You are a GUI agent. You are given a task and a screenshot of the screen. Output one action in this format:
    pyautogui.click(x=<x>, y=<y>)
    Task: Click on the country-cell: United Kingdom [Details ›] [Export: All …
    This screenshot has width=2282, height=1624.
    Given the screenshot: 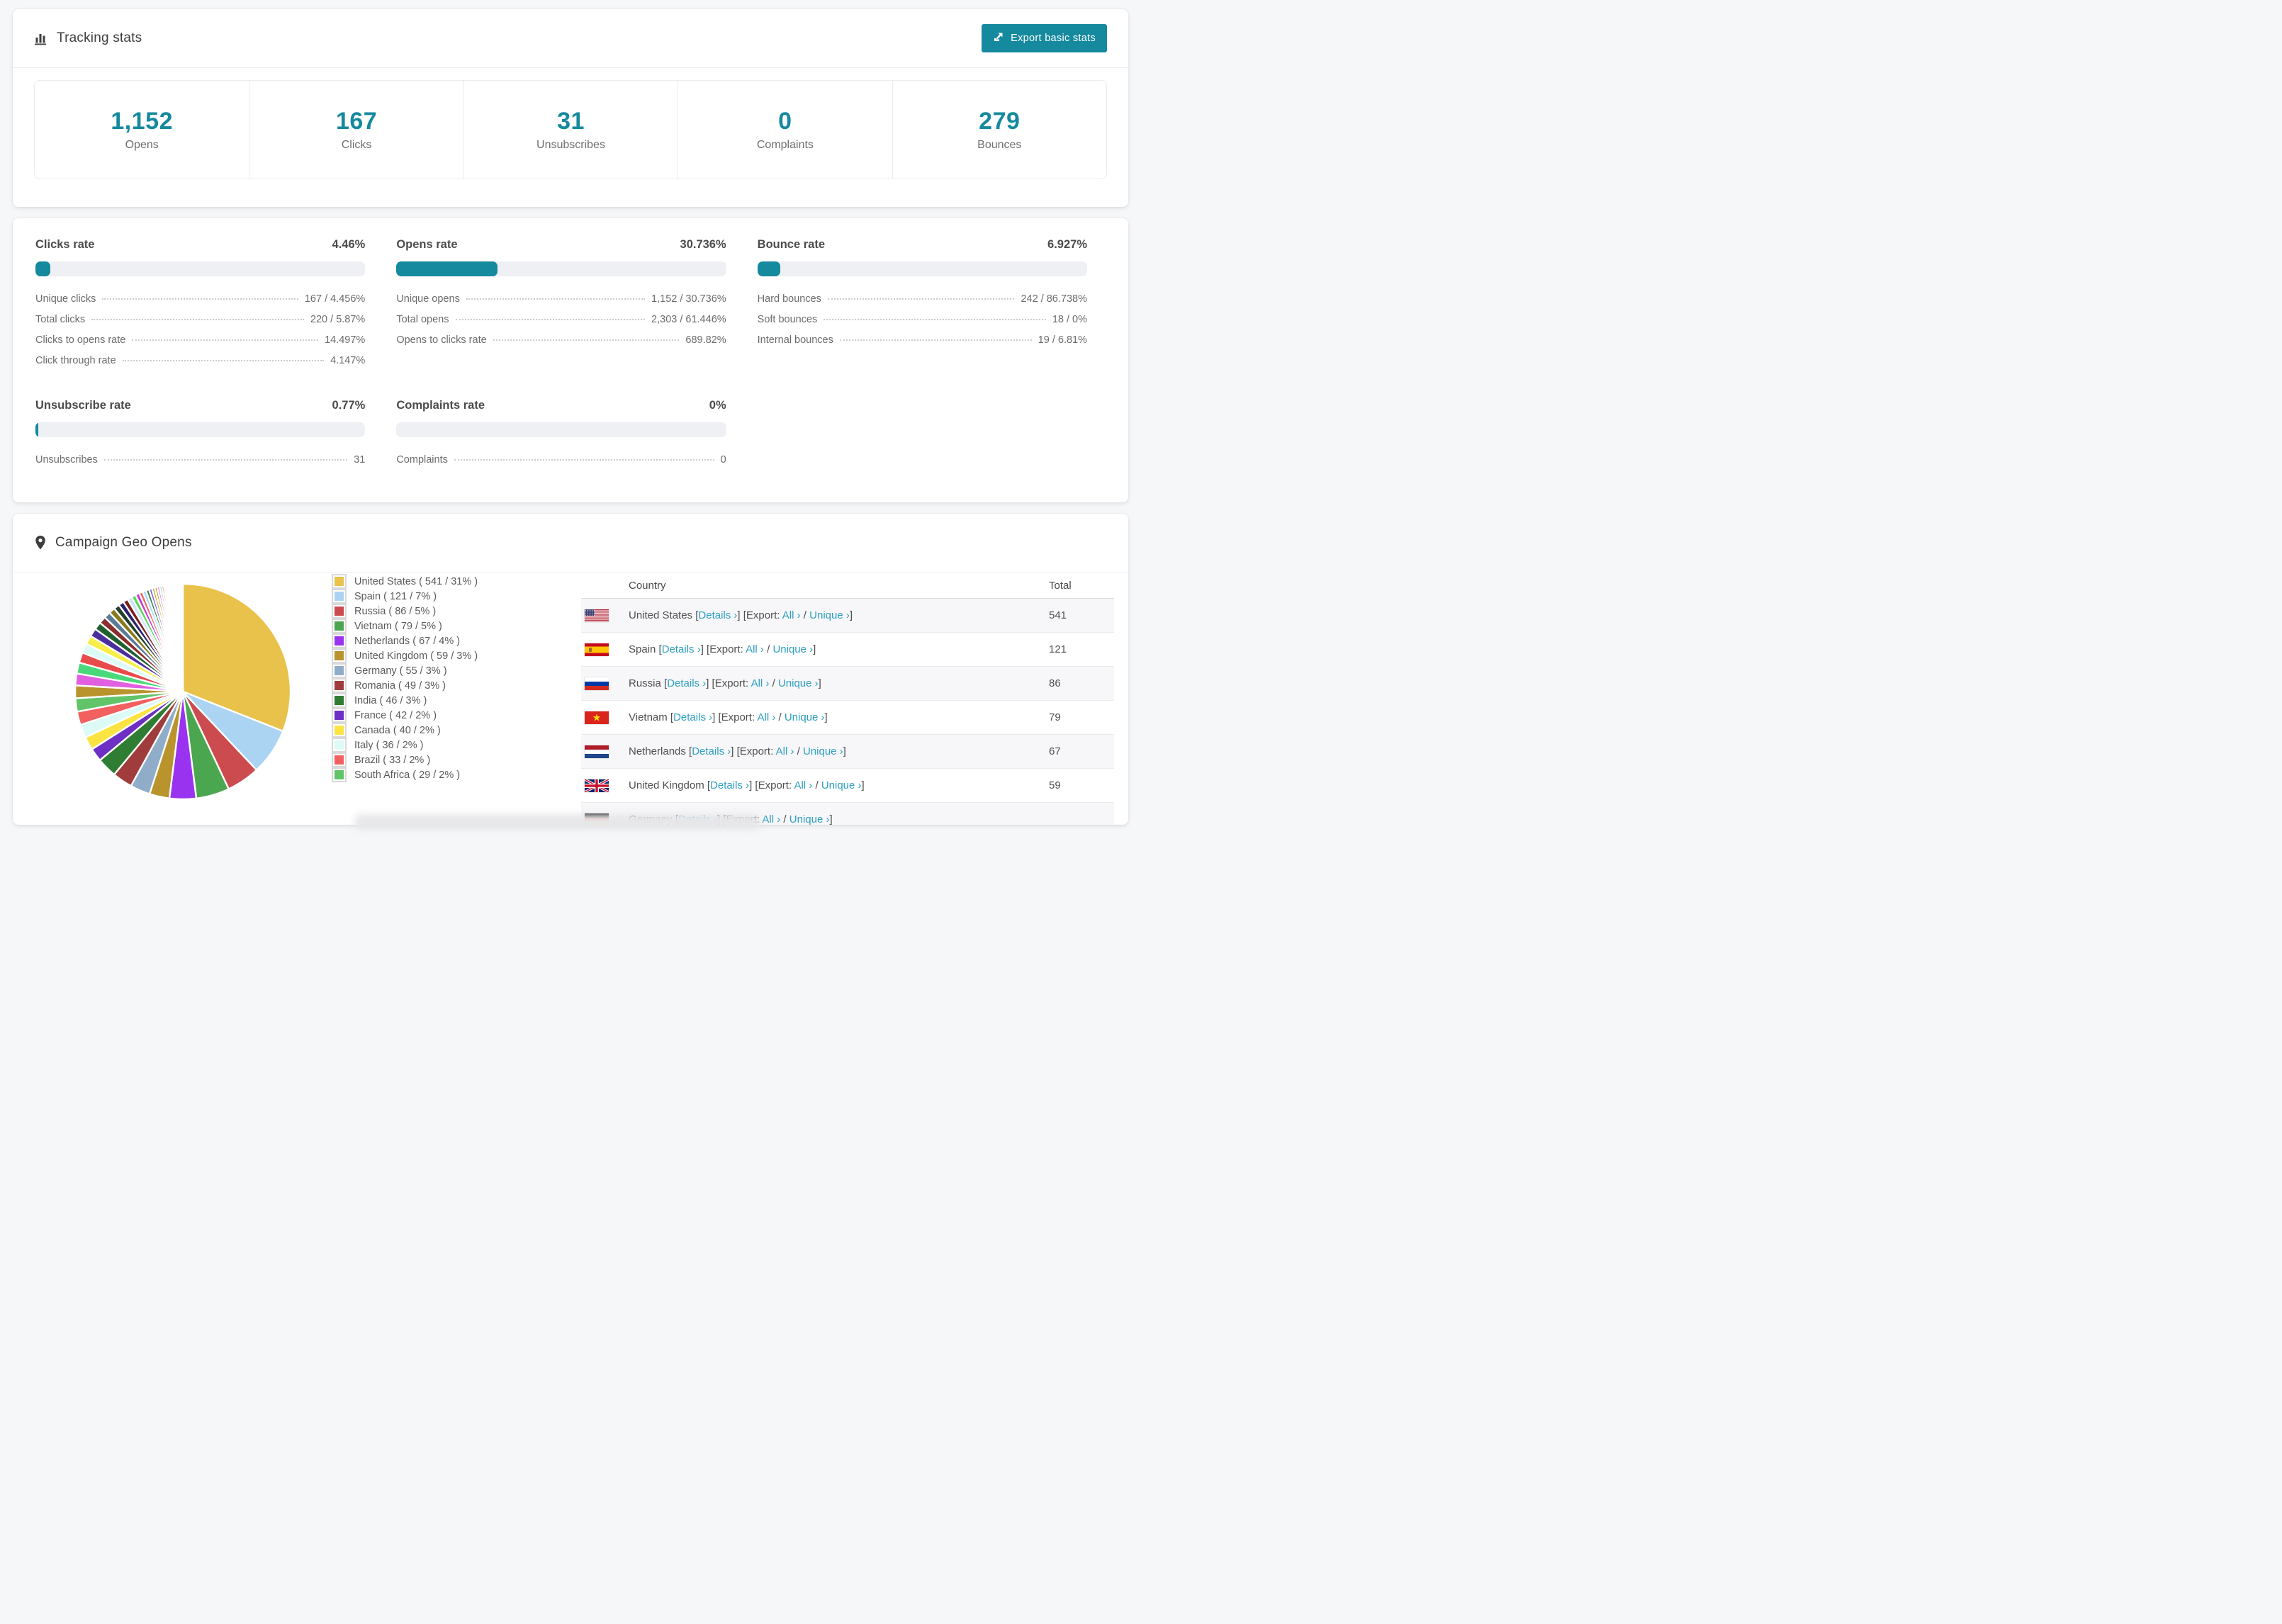 What is the action you would take?
    pyautogui.click(x=747, y=785)
    